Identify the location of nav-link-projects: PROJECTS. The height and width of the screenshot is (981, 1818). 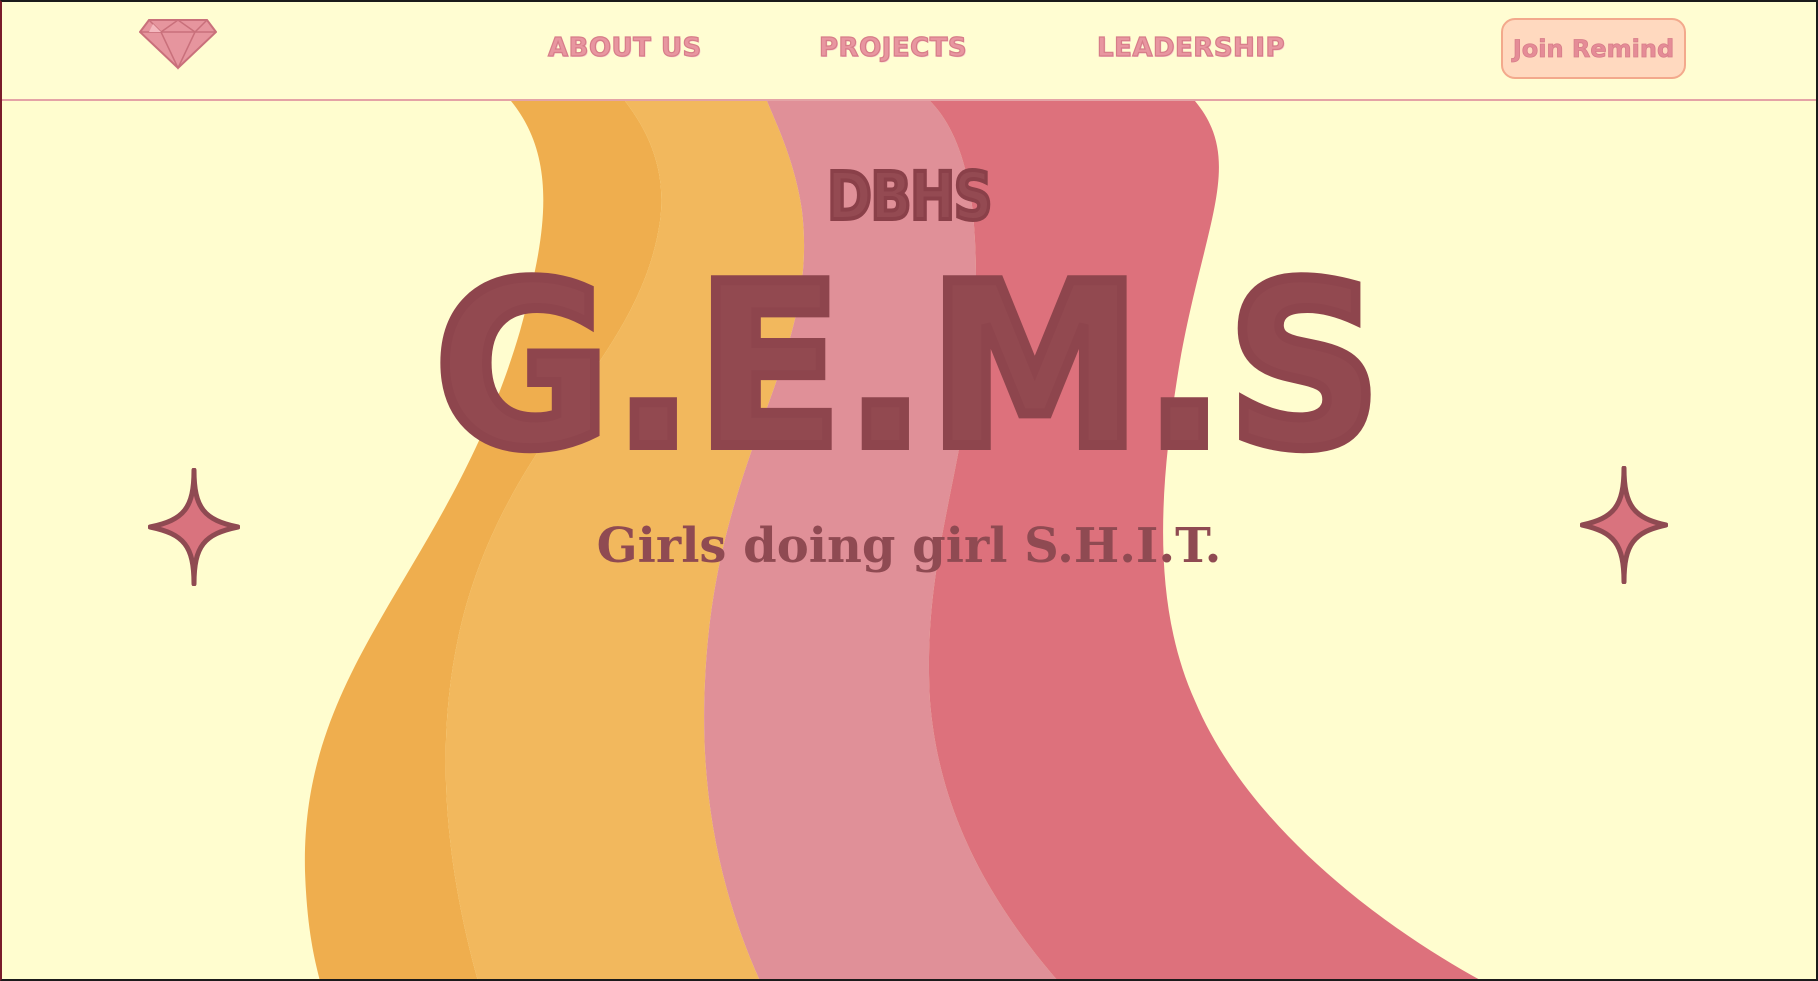
(892, 48).